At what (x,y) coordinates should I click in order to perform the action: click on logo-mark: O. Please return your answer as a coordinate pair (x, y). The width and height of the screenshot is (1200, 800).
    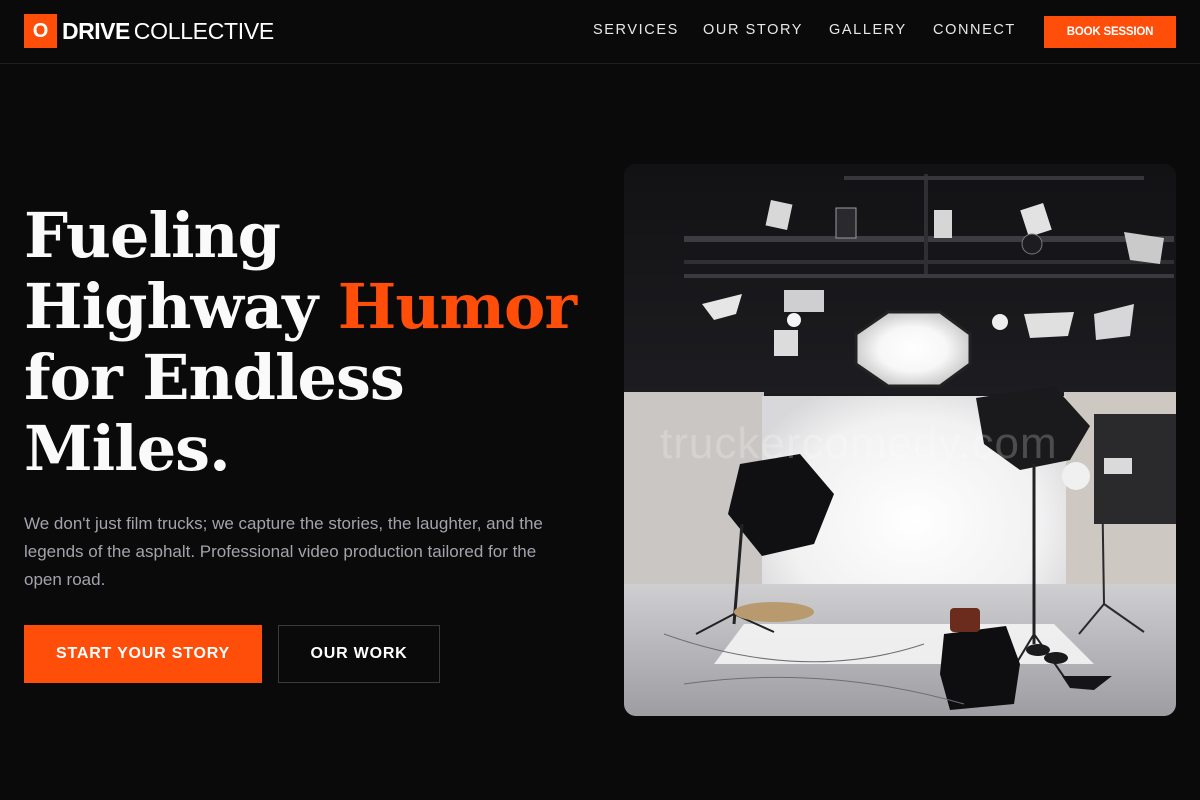
    Looking at the image, I should click on (40, 31).